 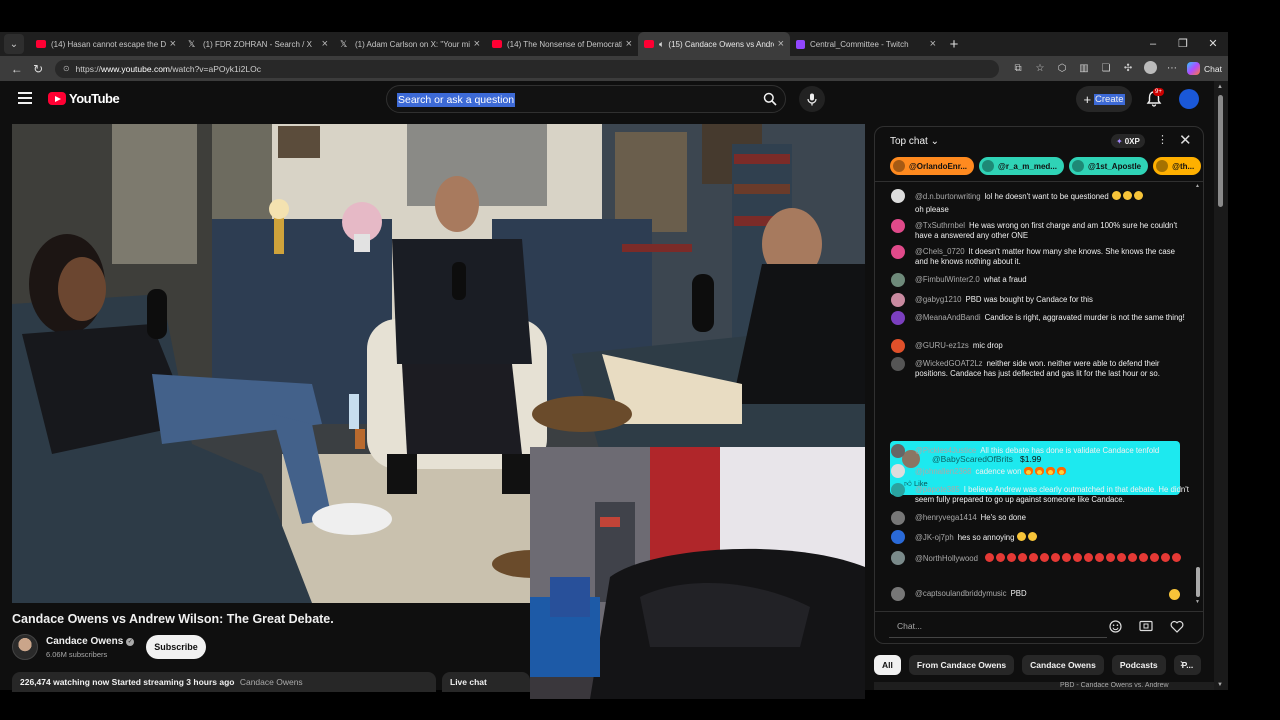 I want to click on extensions-puzzle-icon: ✣, so click(x=1128, y=68).